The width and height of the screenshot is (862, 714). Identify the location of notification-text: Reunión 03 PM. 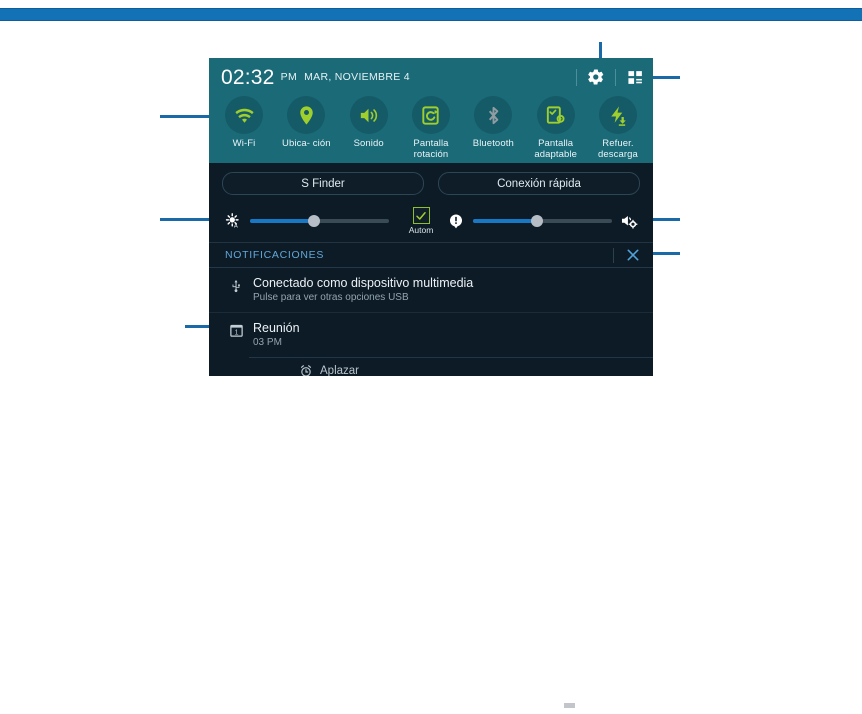
(444, 335).